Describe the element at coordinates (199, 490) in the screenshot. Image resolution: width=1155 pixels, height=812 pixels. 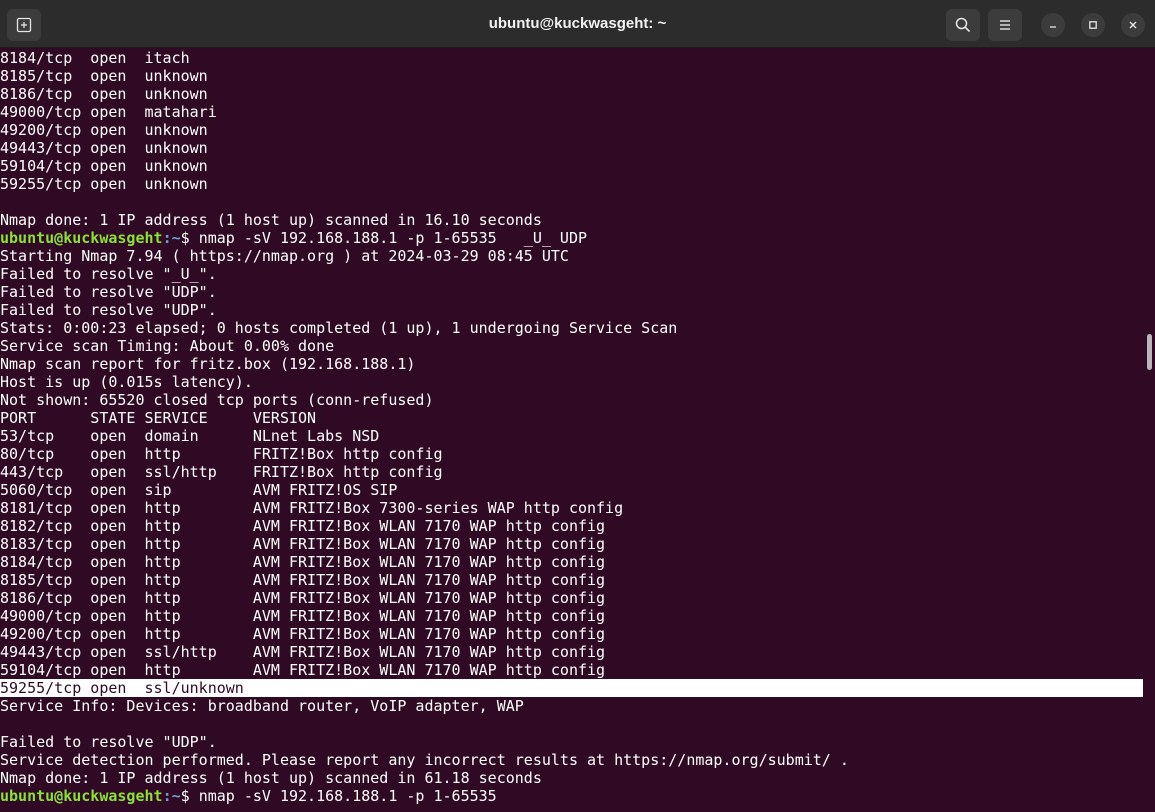
I see `terminal-line: 5060/tcp open sip AVM FRITZ!OS SIP` at that location.